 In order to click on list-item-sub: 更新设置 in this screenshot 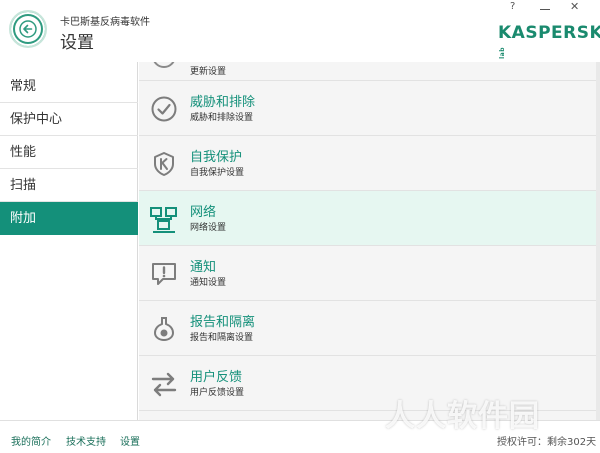, I will do `click(208, 72)`.